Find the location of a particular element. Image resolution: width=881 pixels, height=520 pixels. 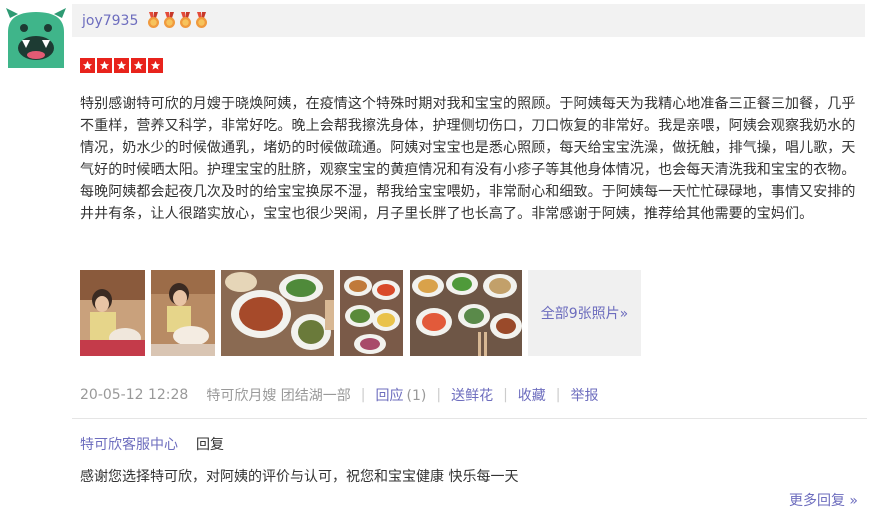

review-header: joy7935 is located at coordinates (468, 20).